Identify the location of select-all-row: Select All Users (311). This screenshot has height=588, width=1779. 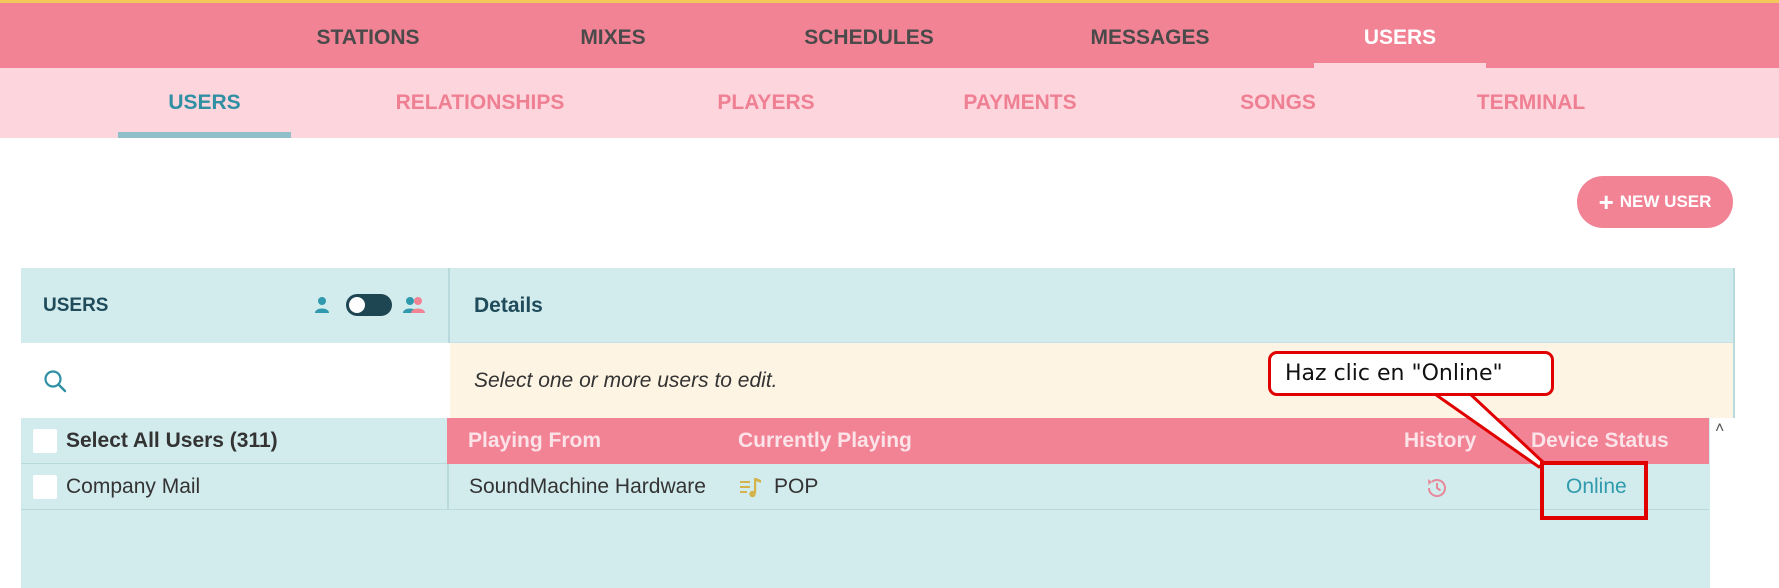
(234, 441).